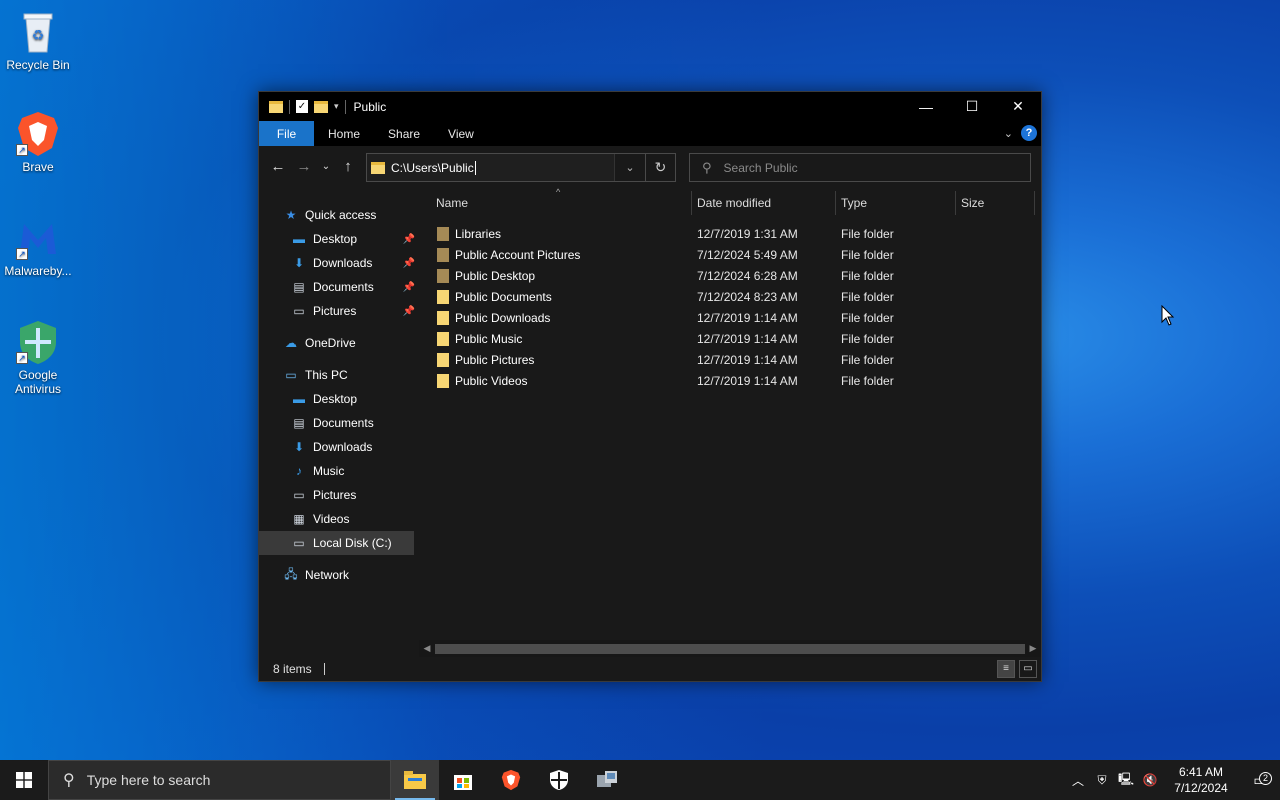 This screenshot has height=800, width=1280. I want to click on minimize-button: —, so click(926, 106).